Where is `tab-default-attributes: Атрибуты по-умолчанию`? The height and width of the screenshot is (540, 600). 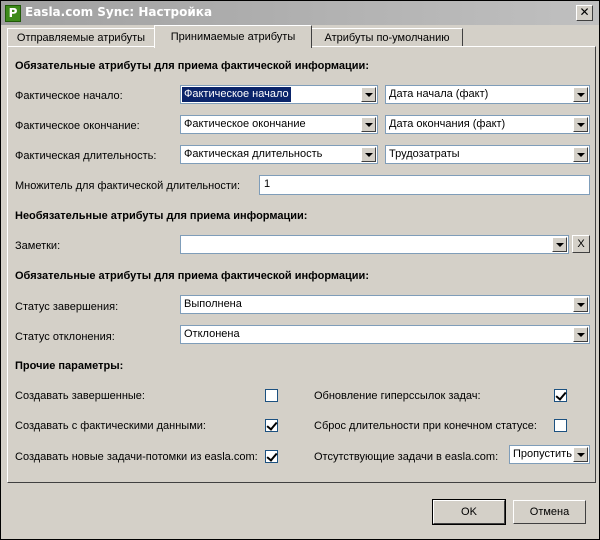 tab-default-attributes: Атрибуты по-умолчанию is located at coordinates (387, 37).